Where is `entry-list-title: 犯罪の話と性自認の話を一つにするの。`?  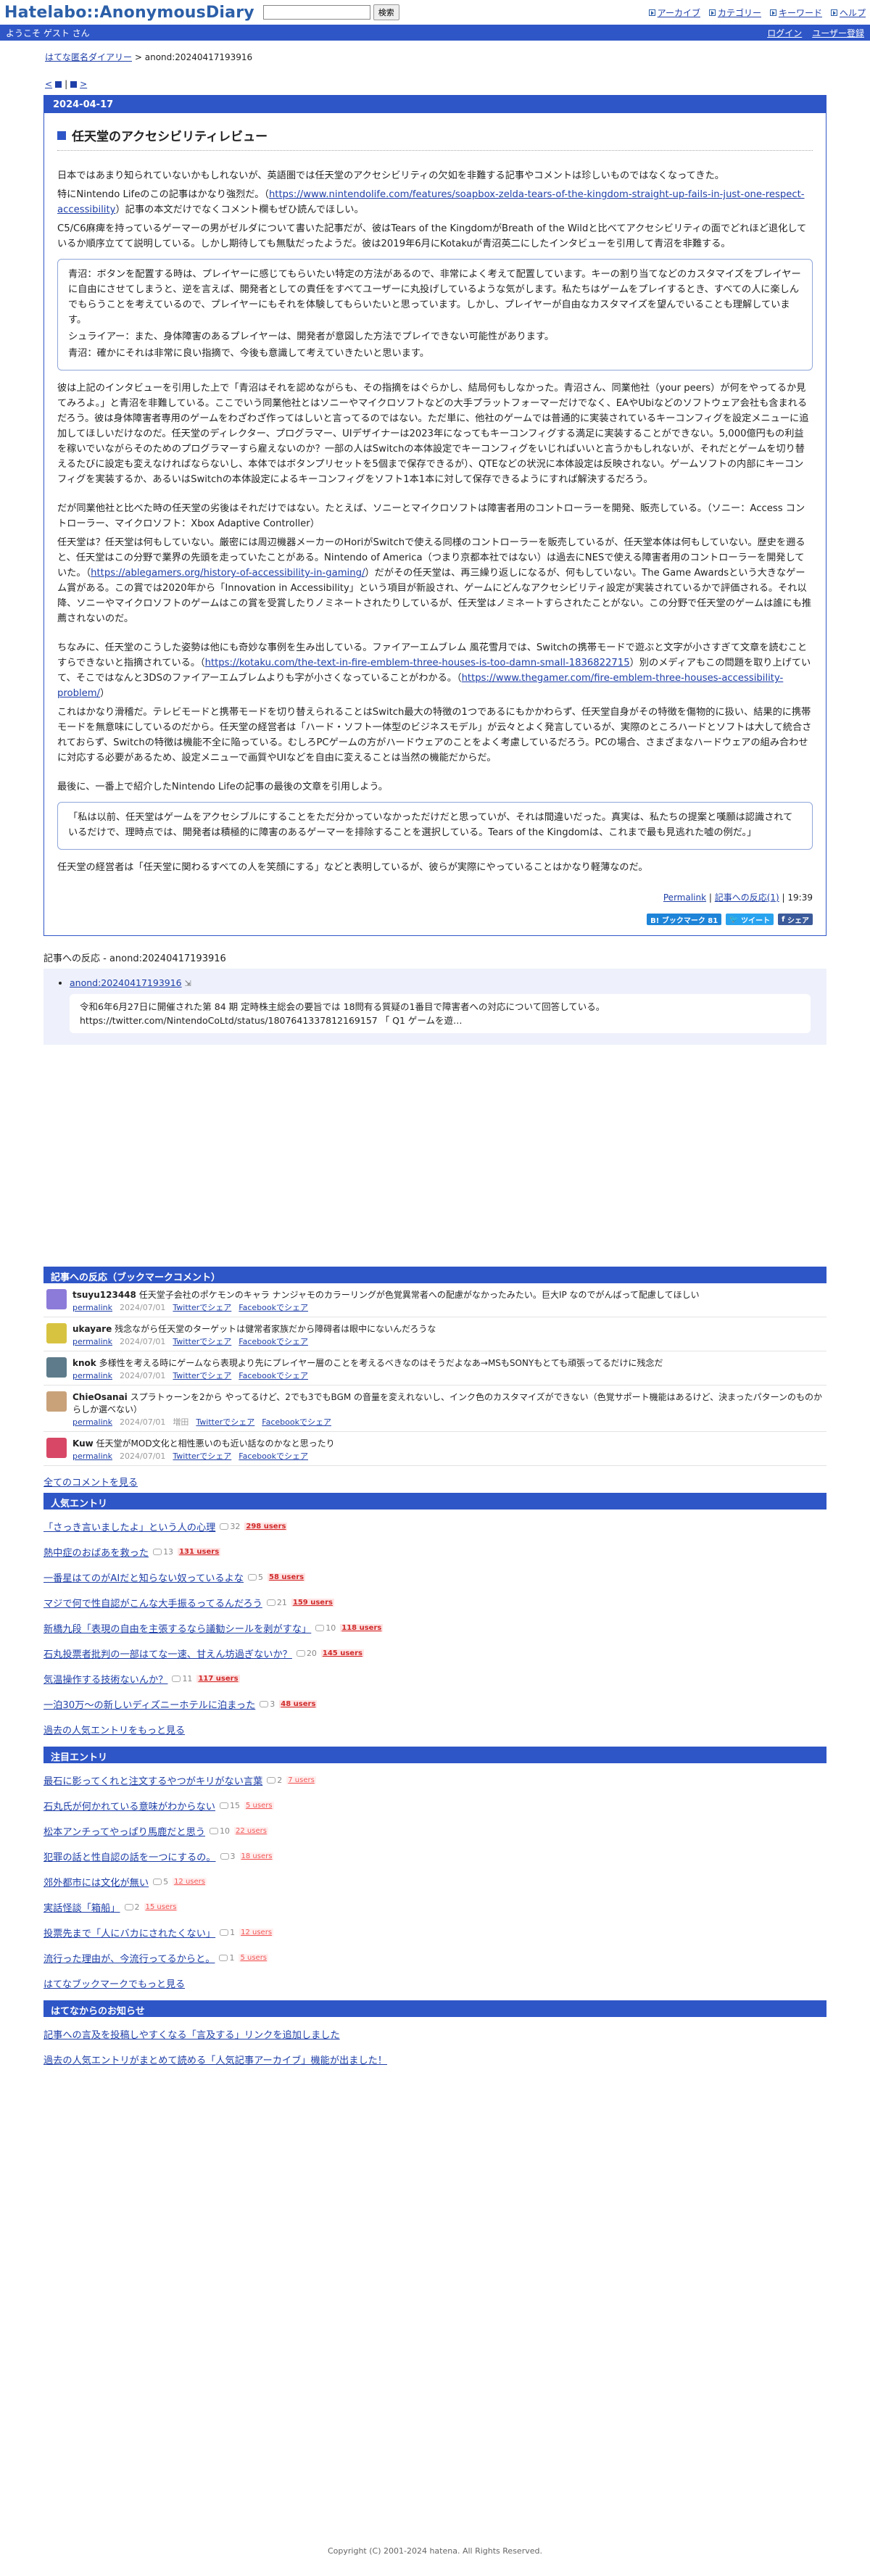
entry-list-title: 犯罪の話と性自認の話を一つにするの。 is located at coordinates (130, 1857).